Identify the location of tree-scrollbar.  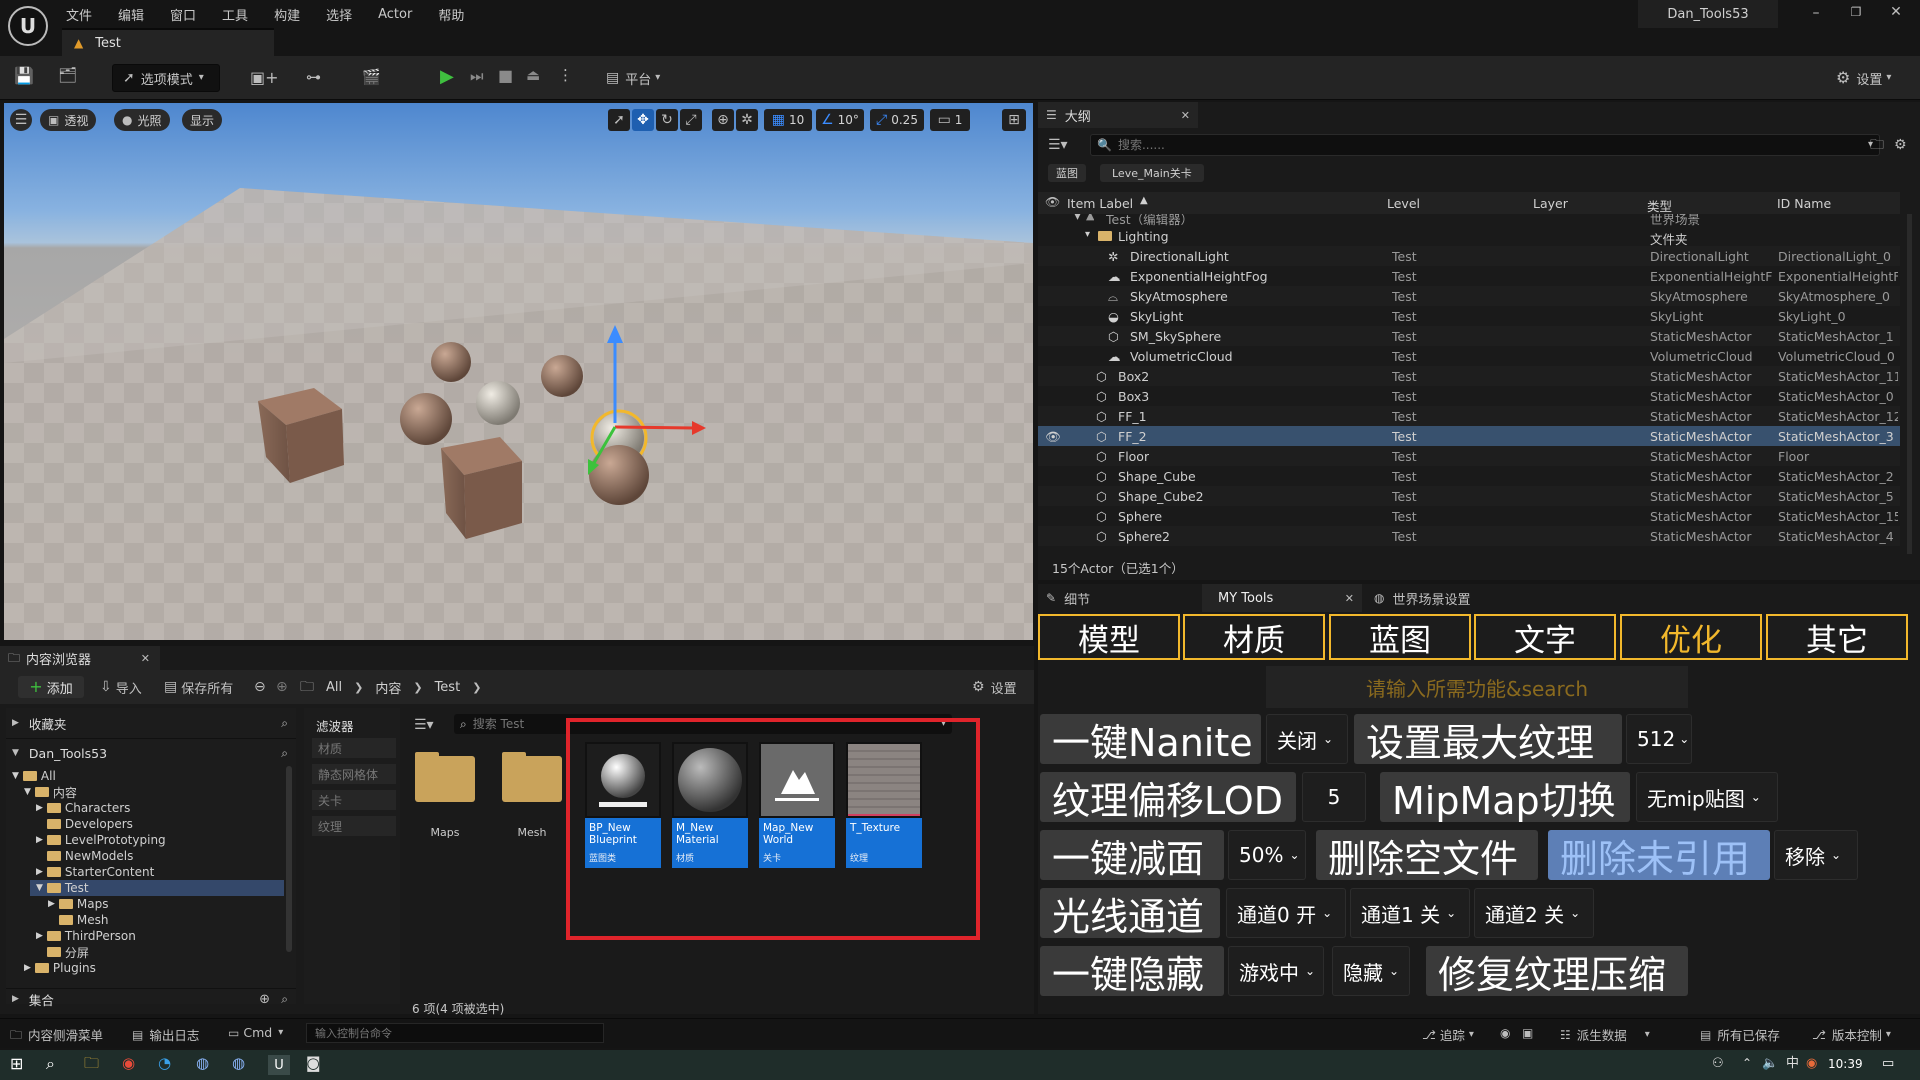
(289, 859).